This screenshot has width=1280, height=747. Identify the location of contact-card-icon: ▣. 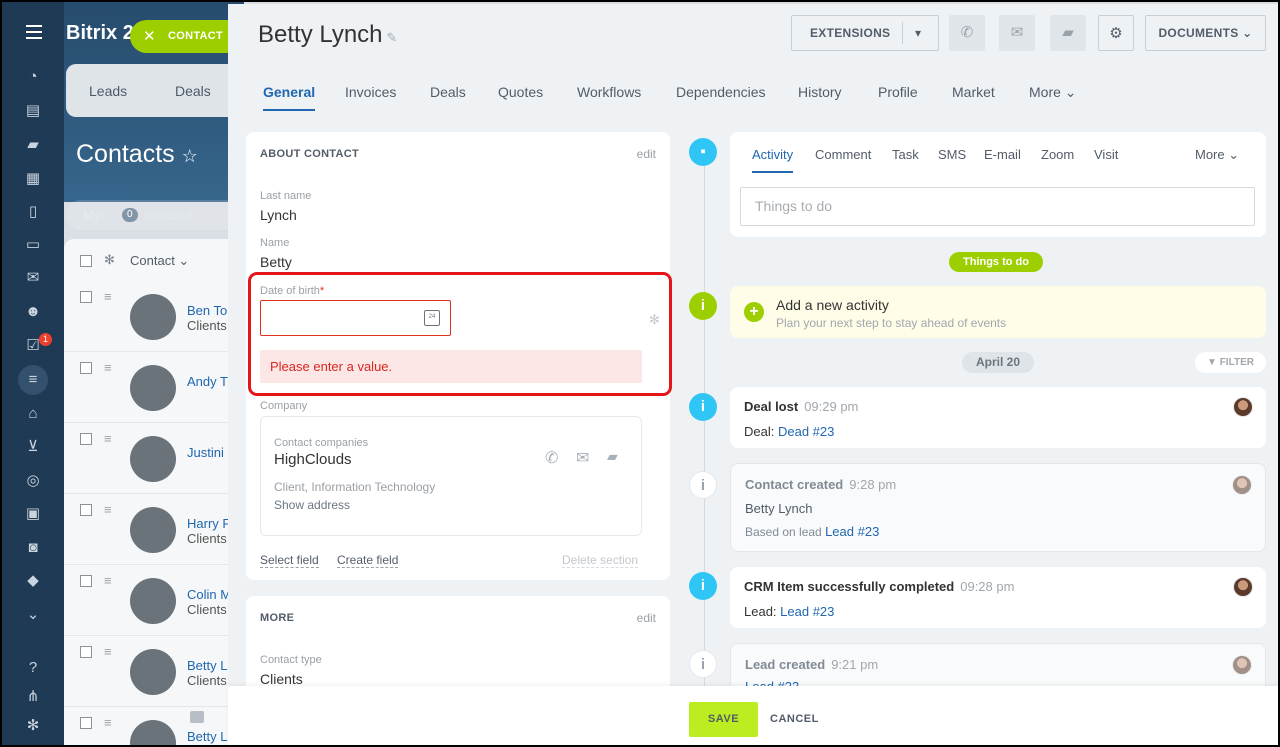
(33, 514).